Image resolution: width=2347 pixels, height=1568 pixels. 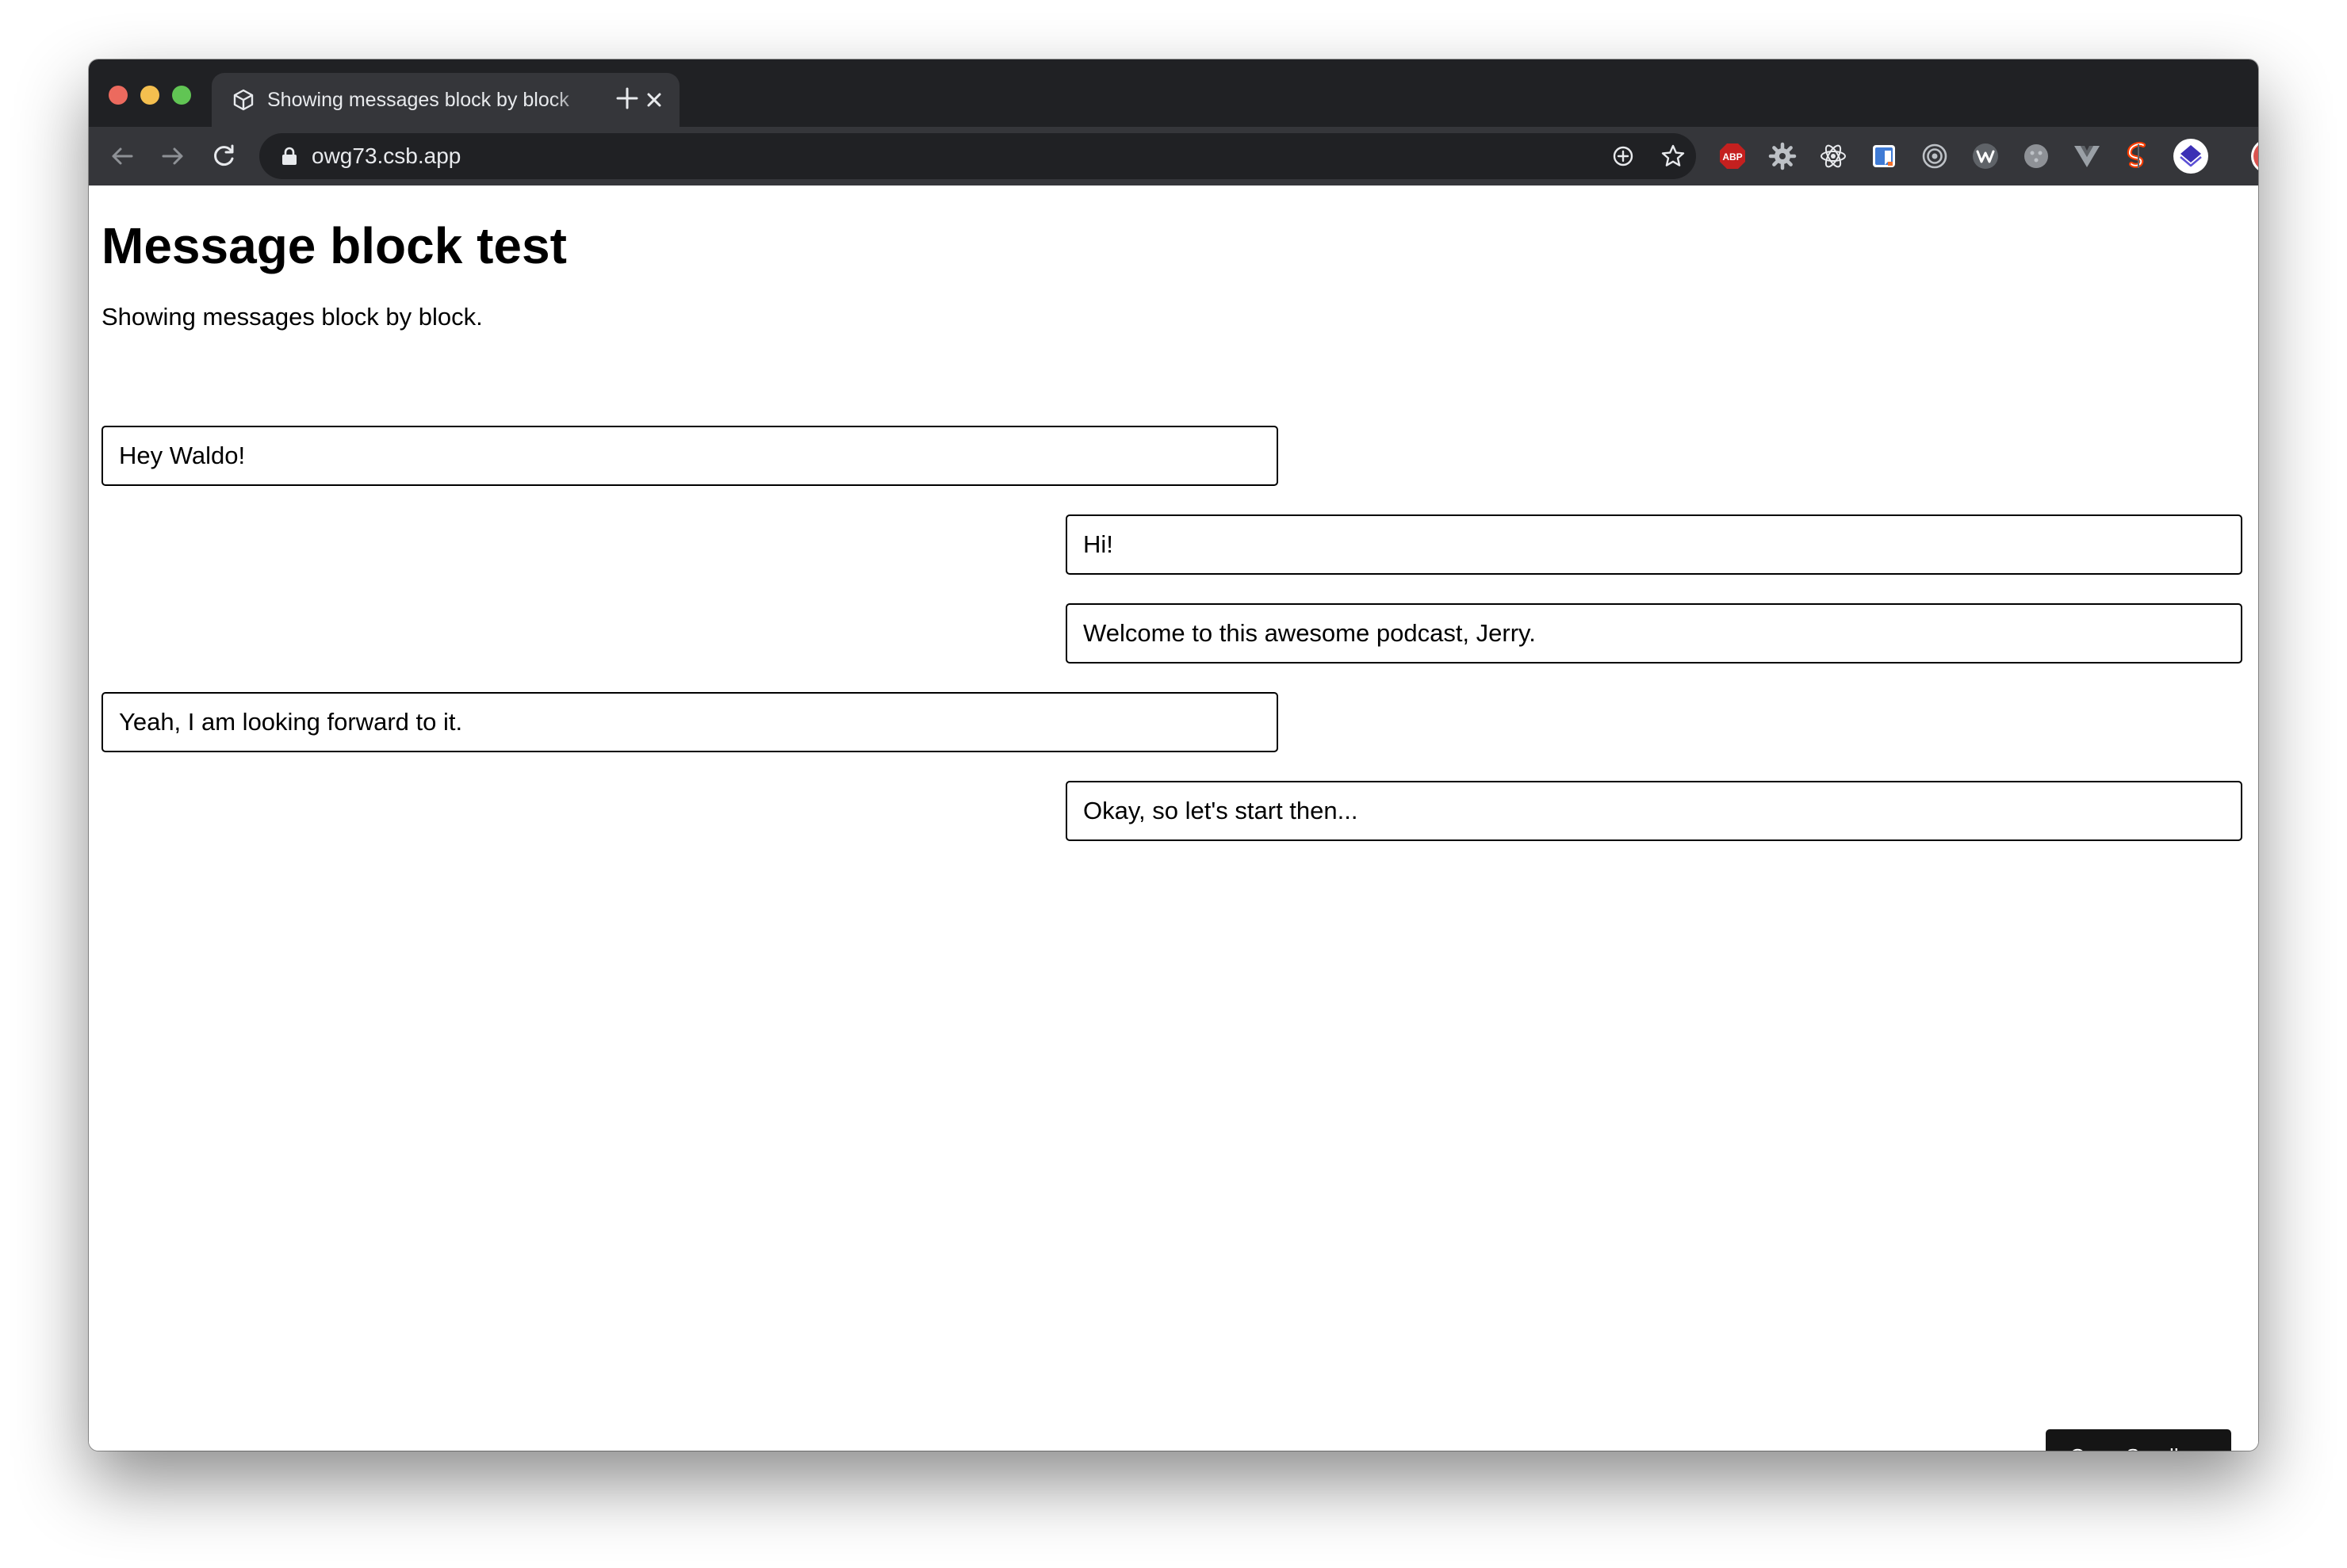 I want to click on lock-icon, so click(x=290, y=156).